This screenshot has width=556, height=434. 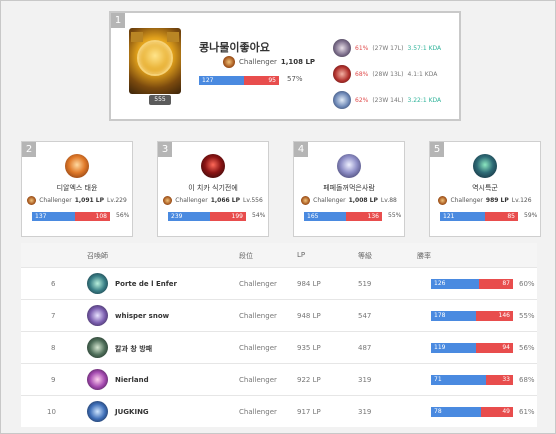 I want to click on rank-number: 10, so click(x=51, y=412).